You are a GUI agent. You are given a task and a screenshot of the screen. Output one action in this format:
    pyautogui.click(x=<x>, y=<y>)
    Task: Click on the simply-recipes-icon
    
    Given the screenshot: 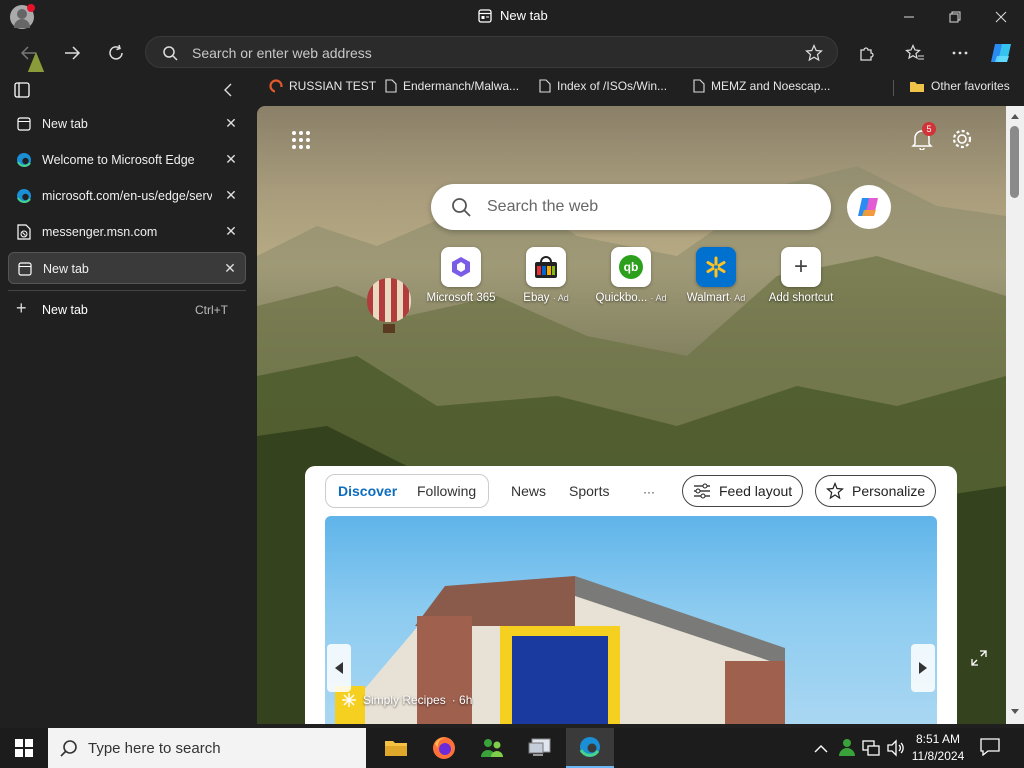 What is the action you would take?
    pyautogui.click(x=349, y=700)
    